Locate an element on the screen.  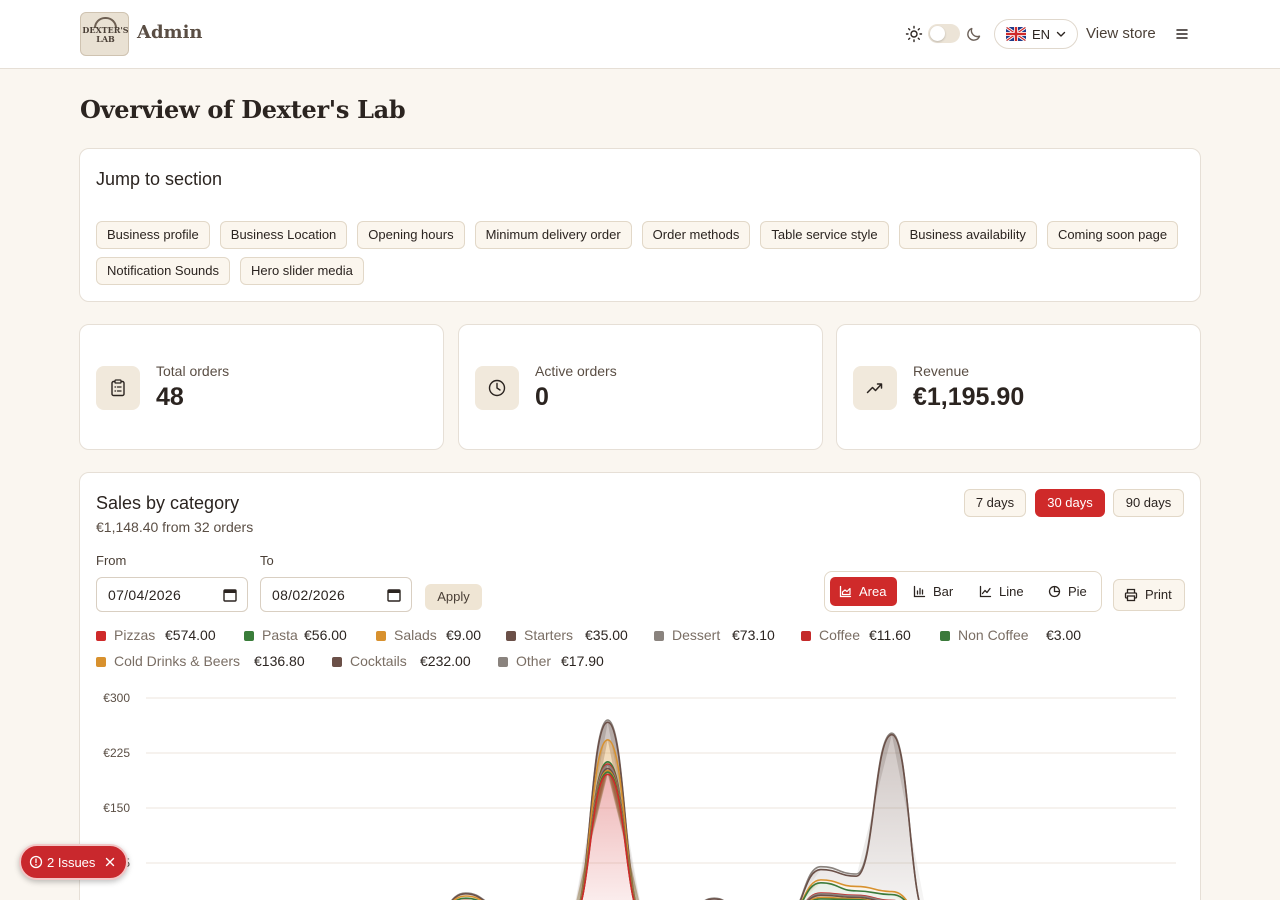
chart-type-pie-button: Pie is located at coordinates (1068, 591).